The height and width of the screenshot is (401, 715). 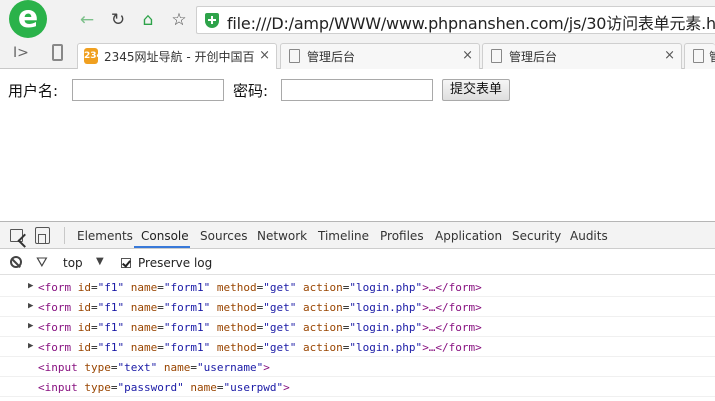 What do you see at coordinates (175, 263) in the screenshot?
I see `preserve-log-label: Preserve log` at bounding box center [175, 263].